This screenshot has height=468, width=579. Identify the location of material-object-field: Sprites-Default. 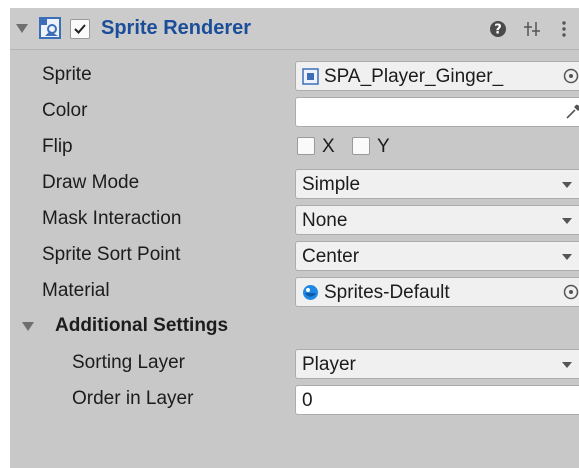
(437, 292).